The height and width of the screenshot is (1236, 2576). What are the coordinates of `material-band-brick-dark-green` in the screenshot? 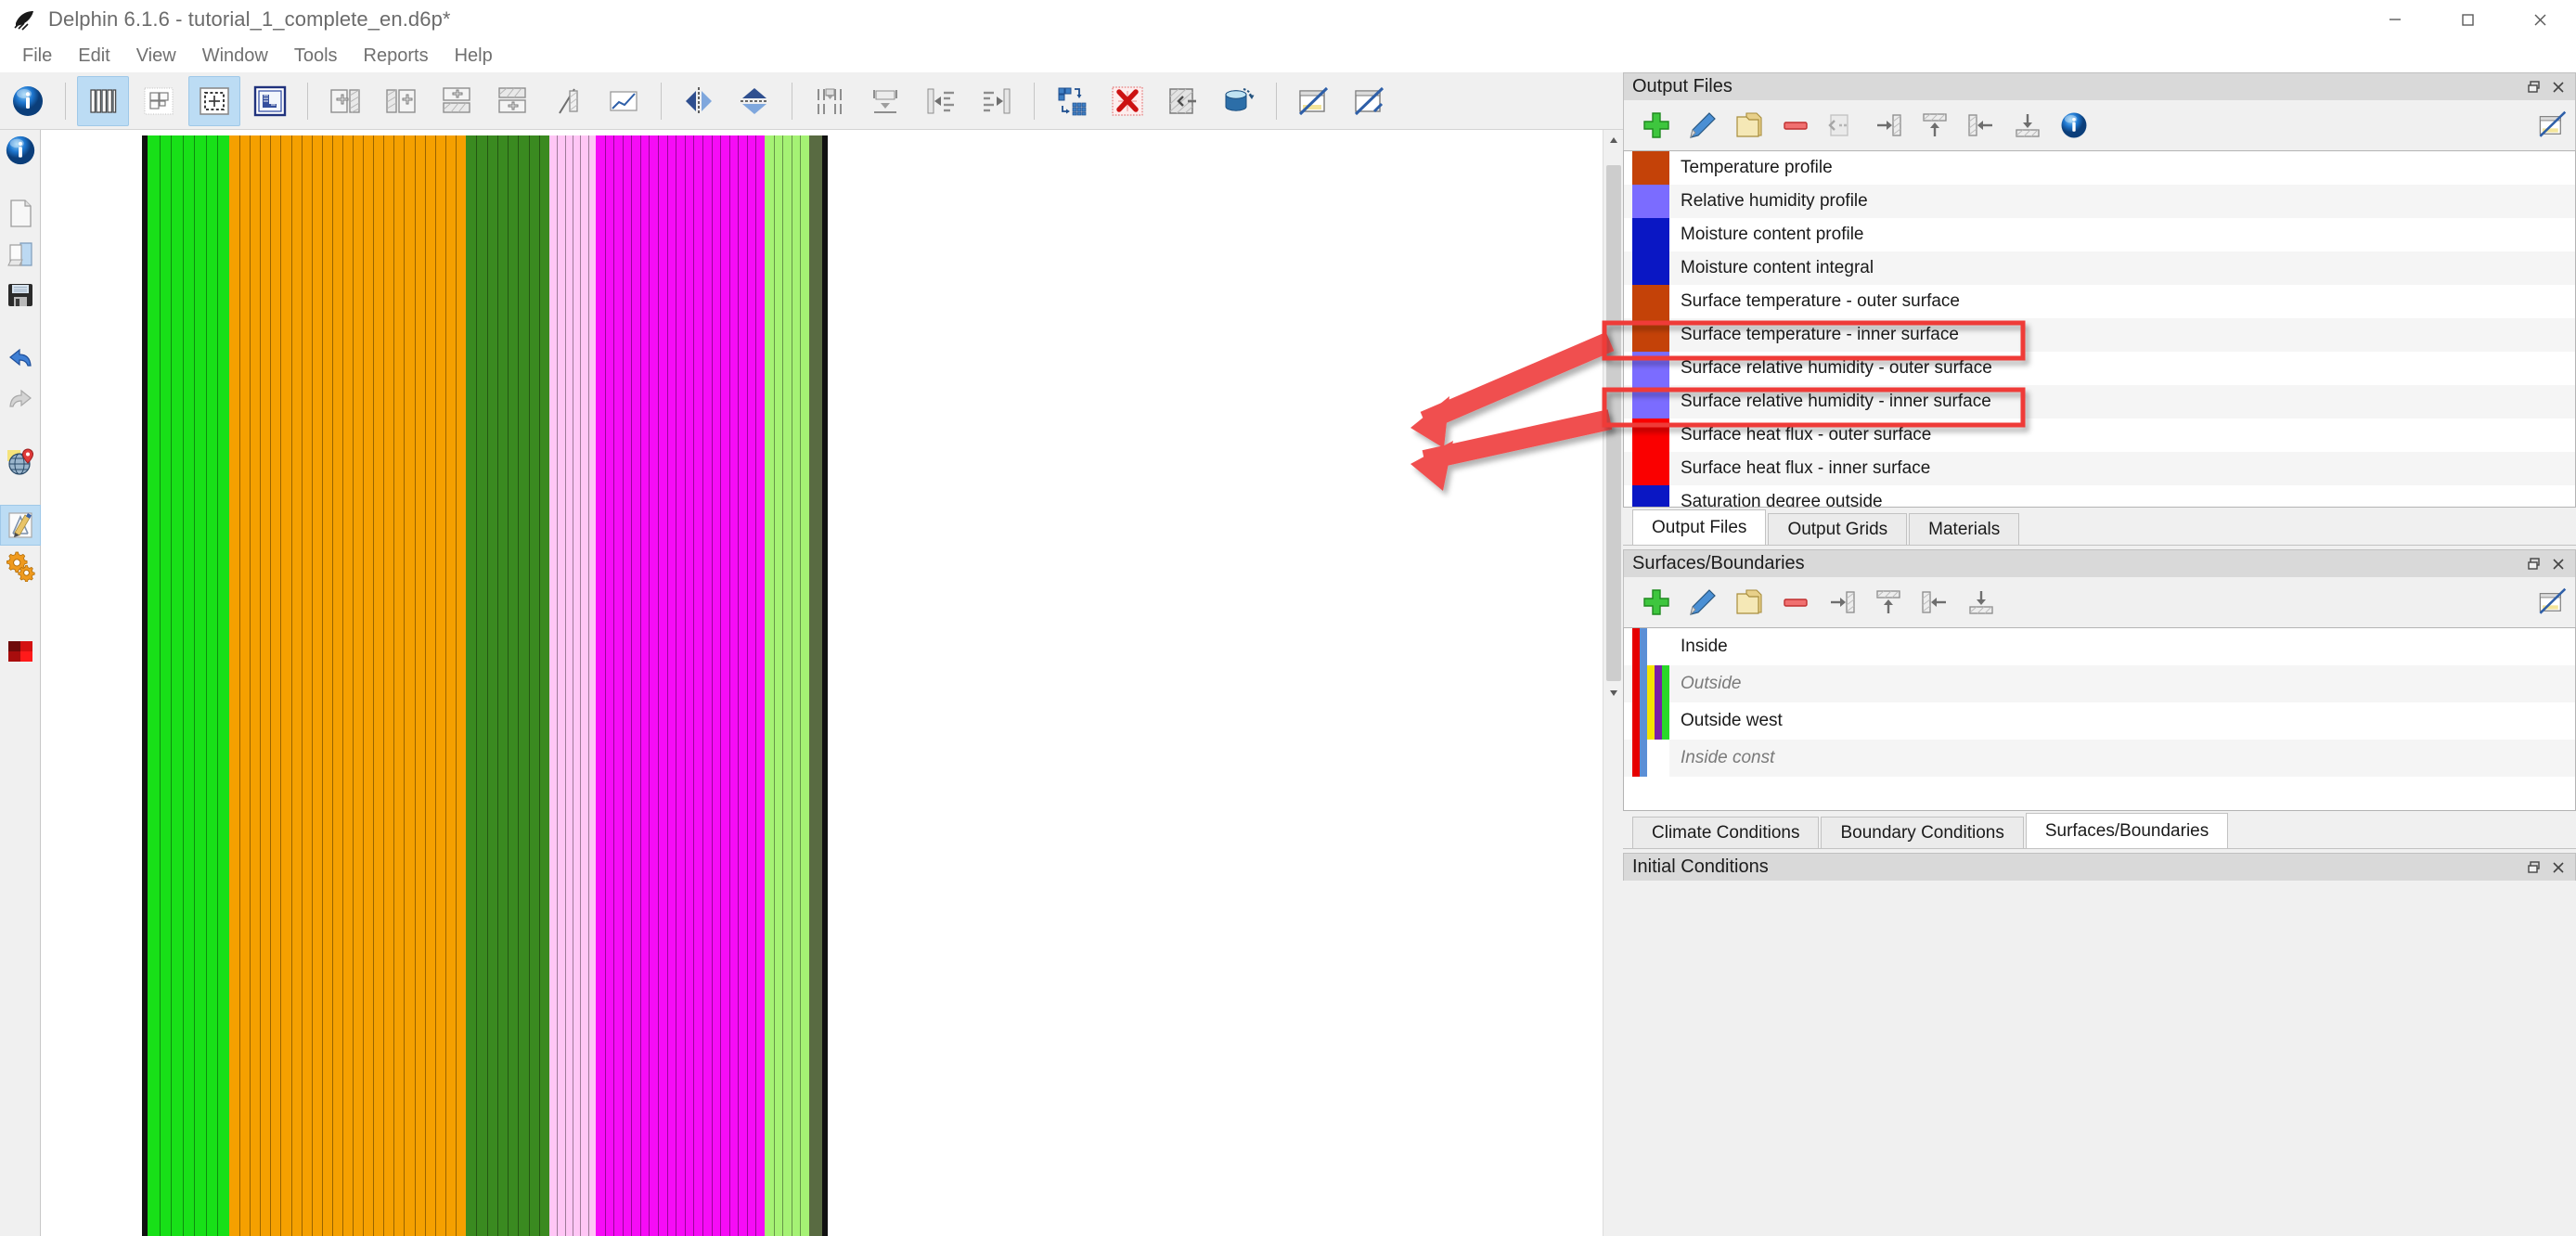 It's located at (507, 685).